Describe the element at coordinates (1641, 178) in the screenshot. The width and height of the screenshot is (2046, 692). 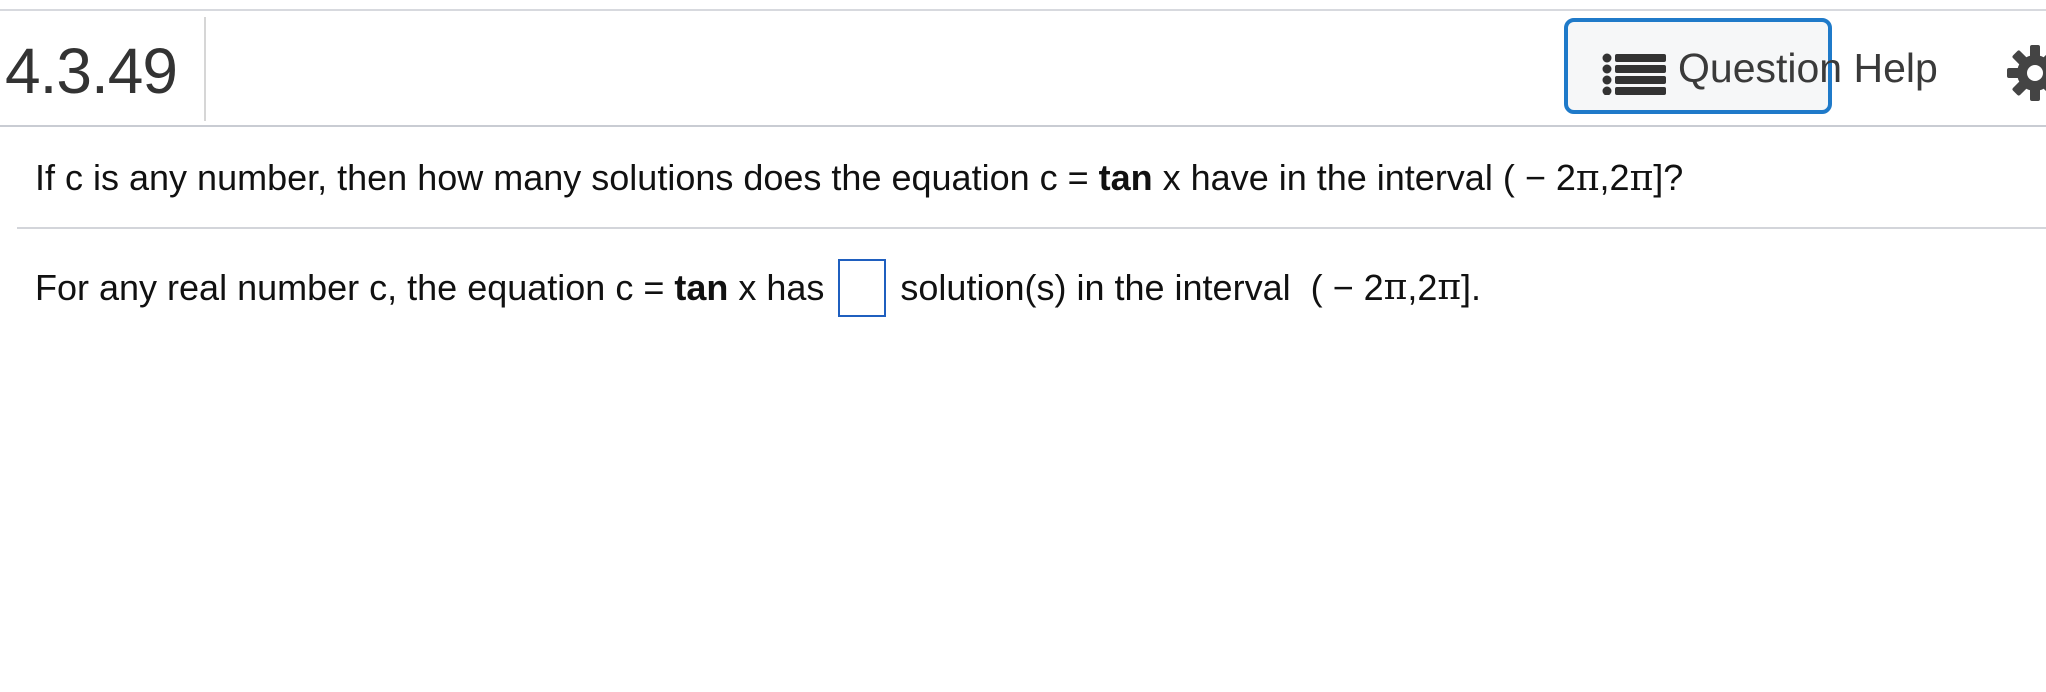
I see `question-pi-2: π` at that location.